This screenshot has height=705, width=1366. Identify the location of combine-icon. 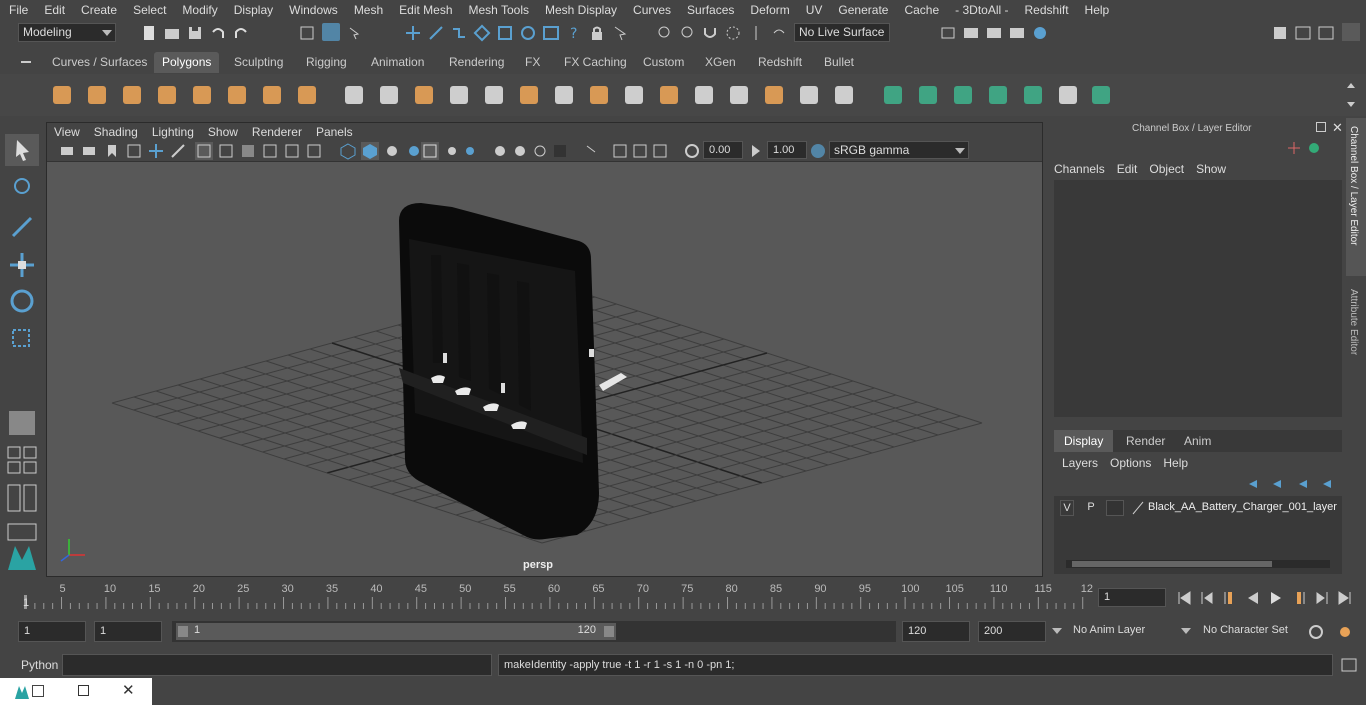
(354, 95).